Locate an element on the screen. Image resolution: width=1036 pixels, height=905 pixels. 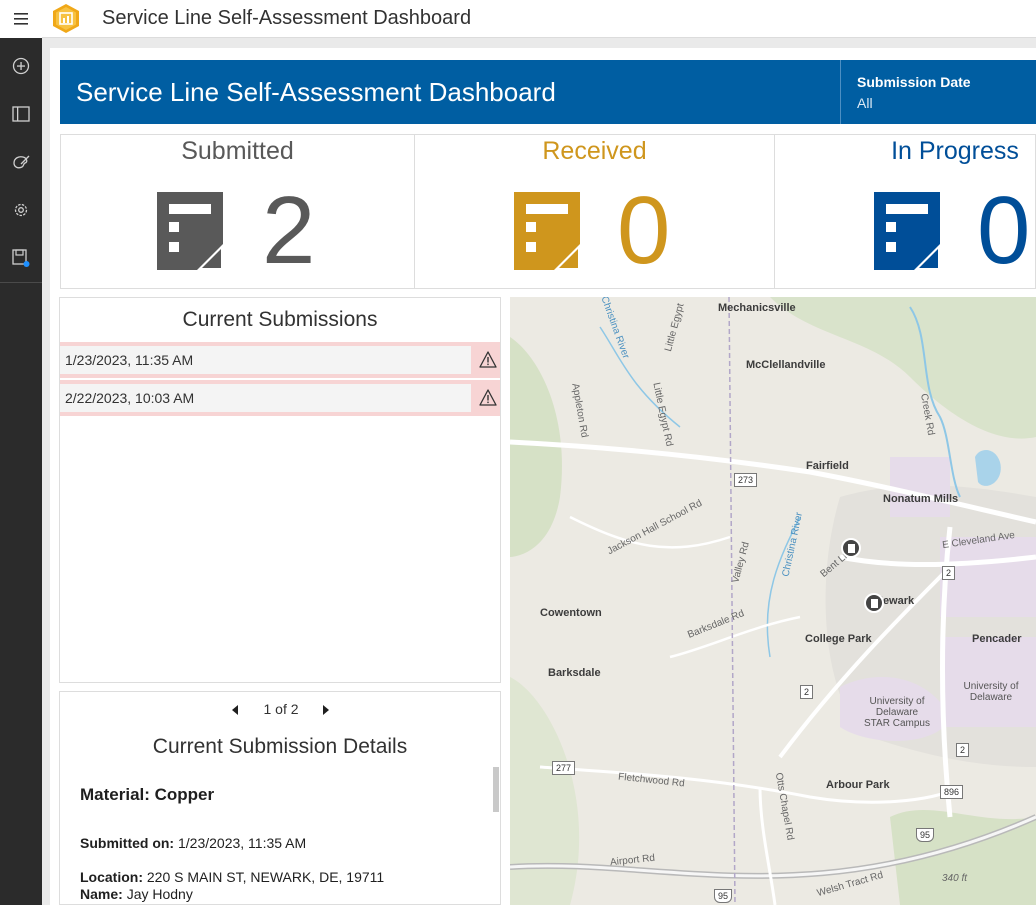
indicator-submitted: Submitted 2 is located at coordinates (237, 211).